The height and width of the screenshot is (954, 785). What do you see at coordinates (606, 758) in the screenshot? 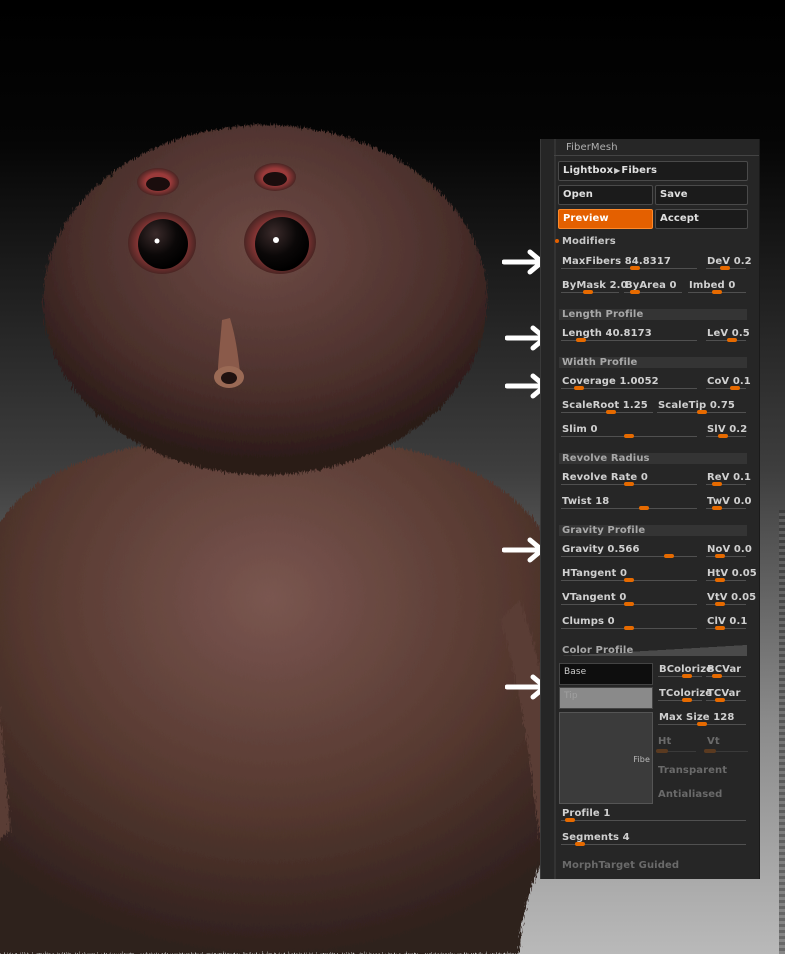
I see `fiber-color-preview: Fibe` at bounding box center [606, 758].